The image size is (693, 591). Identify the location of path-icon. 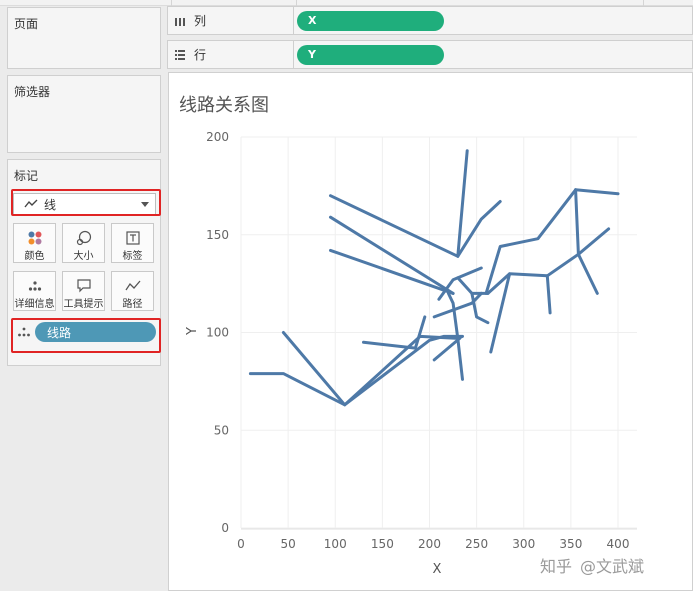
(132, 285).